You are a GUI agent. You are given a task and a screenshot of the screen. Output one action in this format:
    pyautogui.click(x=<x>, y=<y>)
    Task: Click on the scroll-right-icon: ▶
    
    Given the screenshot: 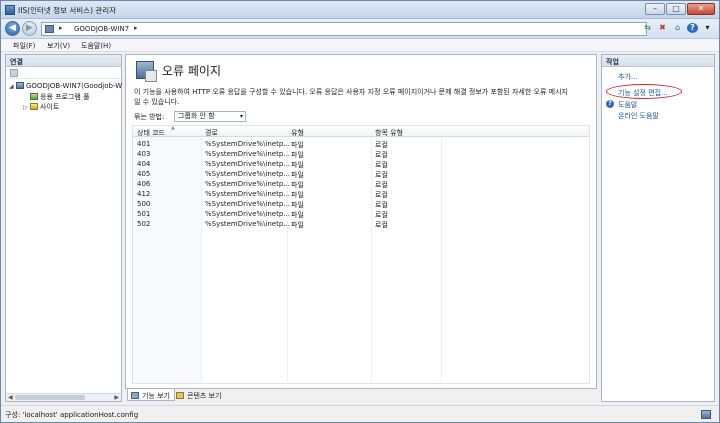 What is the action you would take?
    pyautogui.click(x=116, y=397)
    